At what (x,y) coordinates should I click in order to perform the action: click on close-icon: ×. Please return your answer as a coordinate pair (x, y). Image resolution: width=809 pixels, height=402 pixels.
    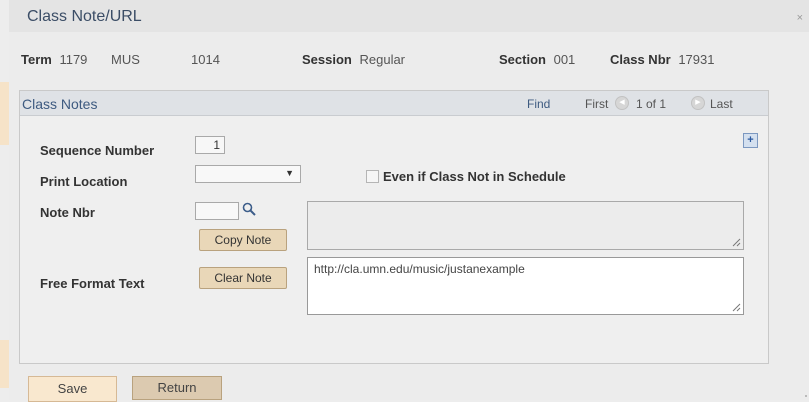
    Looking at the image, I should click on (800, 18).